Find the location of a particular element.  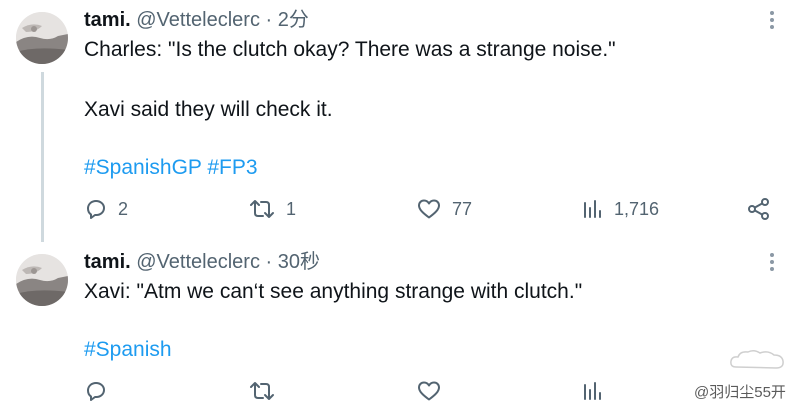

retweet-button: 1 is located at coordinates (272, 209).